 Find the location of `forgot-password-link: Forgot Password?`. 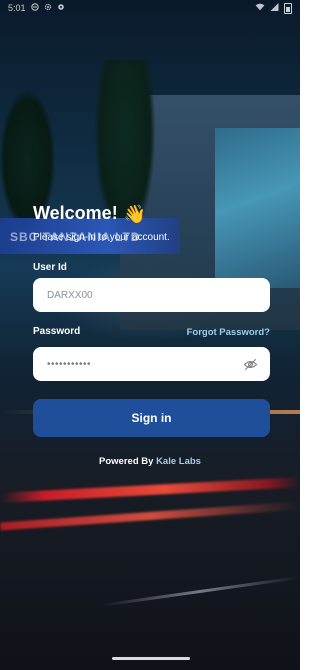

forgot-password-link: Forgot Password? is located at coordinates (228, 332).